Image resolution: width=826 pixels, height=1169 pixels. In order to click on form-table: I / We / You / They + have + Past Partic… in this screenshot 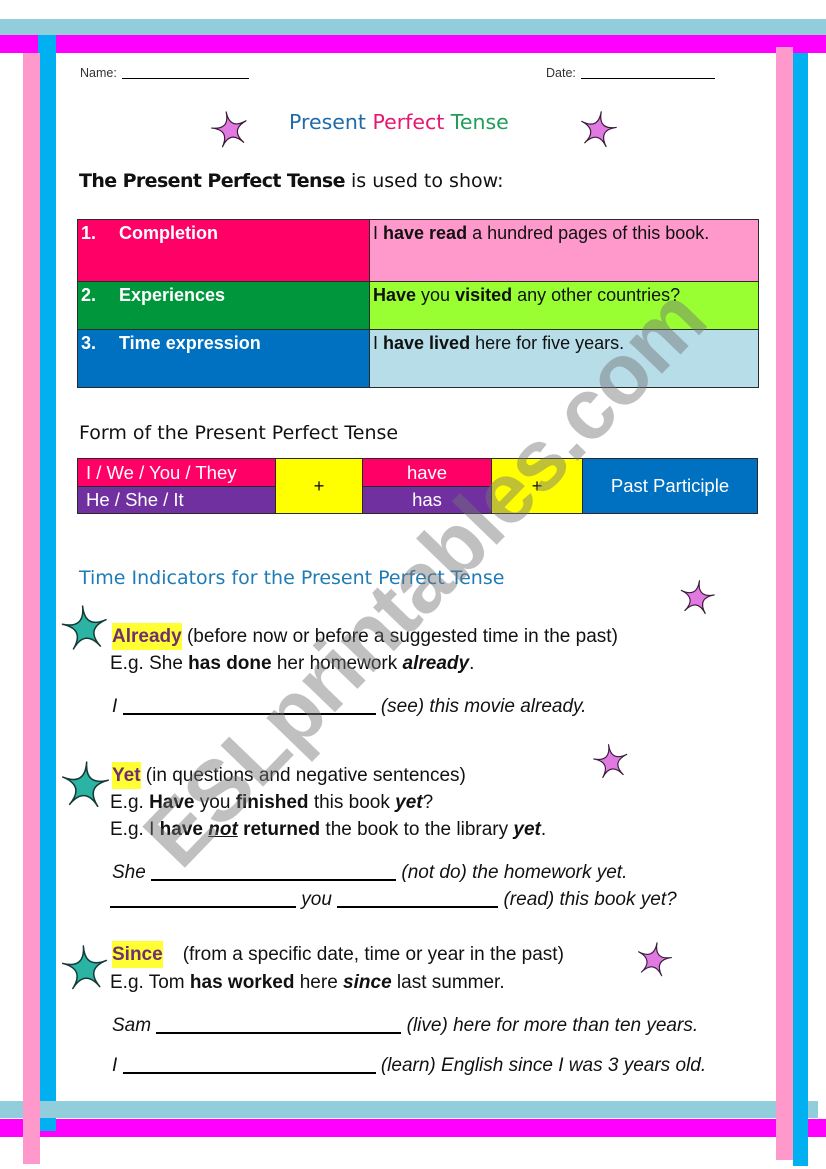, I will do `click(417, 486)`.